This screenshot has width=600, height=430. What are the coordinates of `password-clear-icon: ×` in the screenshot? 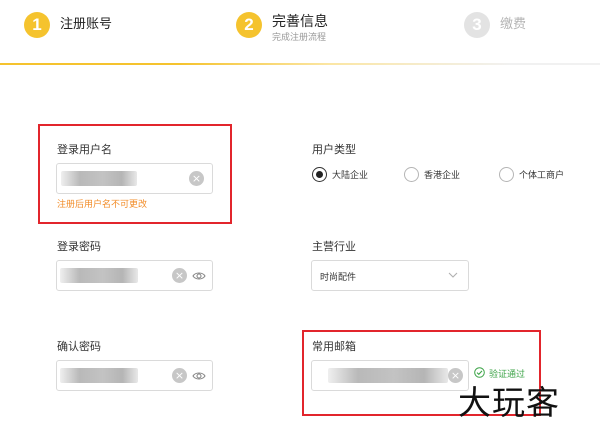 It's located at (179, 275).